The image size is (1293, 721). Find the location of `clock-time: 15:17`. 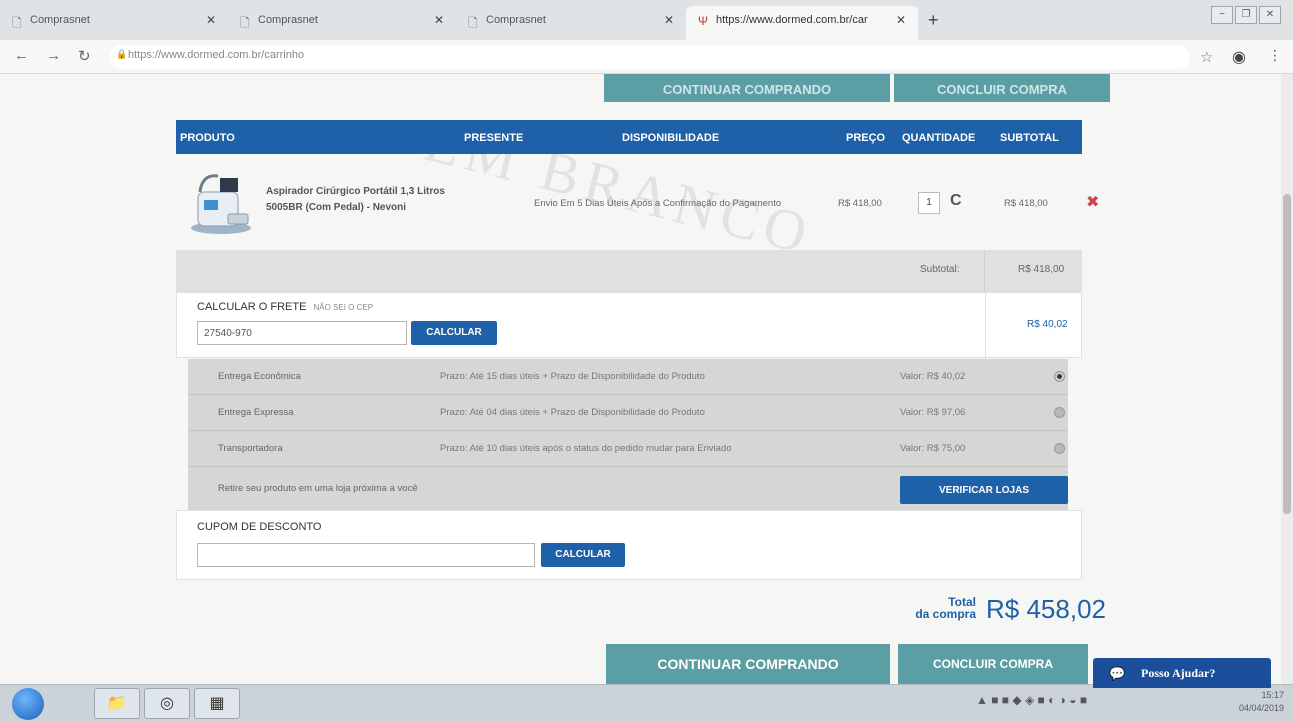

clock-time: 15:17 is located at coordinates (1272, 695).